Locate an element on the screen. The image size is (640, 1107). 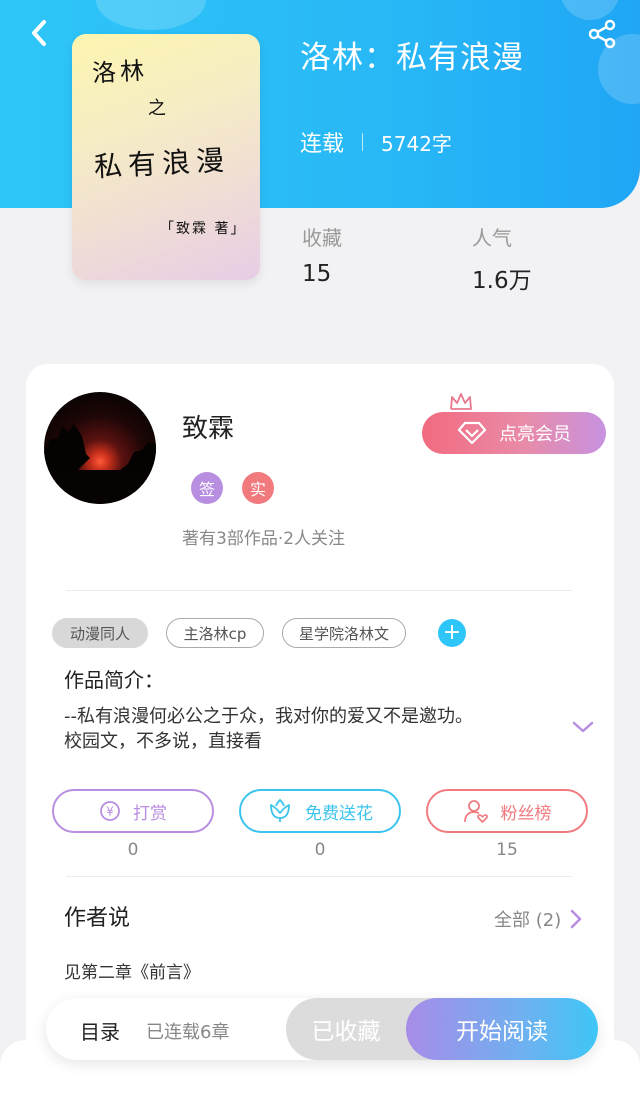
send-flower-button-label: 免费送花 is located at coordinates (339, 813).